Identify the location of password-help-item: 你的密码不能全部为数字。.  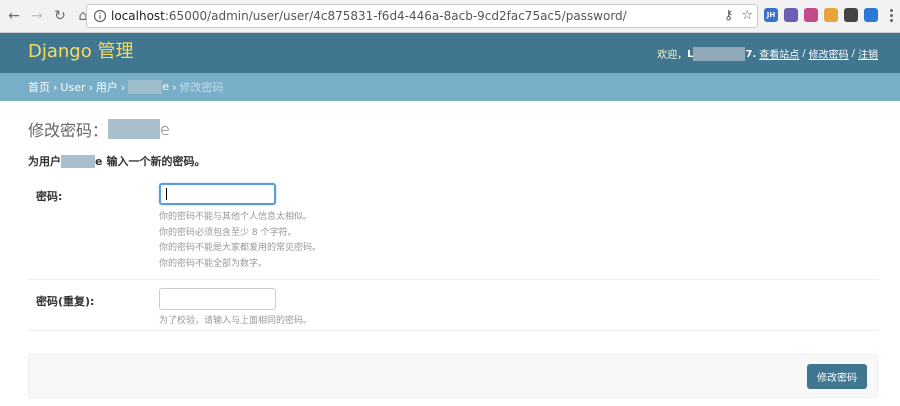
(213, 263).